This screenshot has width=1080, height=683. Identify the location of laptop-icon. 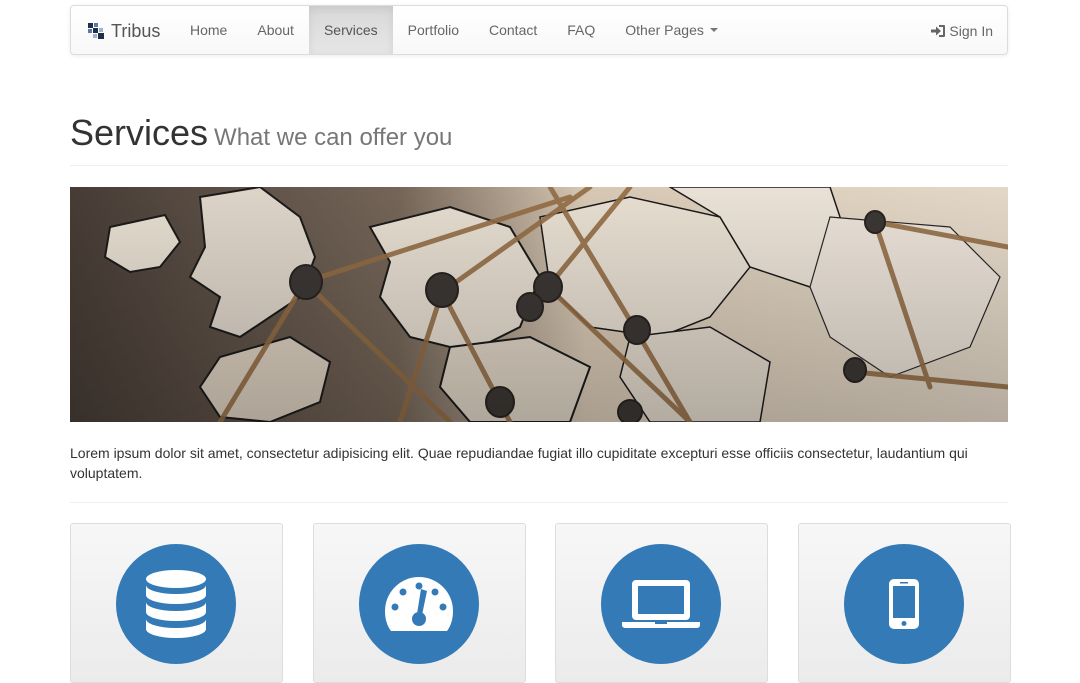
(661, 604).